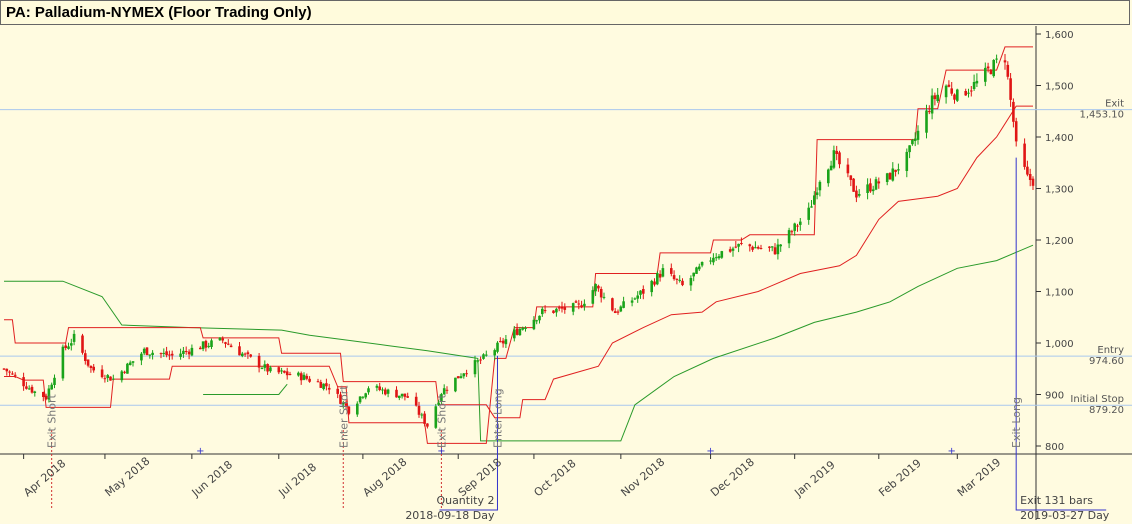  Describe the element at coordinates (384, 477) in the screenshot. I see `x-tick-label: Aug 2018` at that location.